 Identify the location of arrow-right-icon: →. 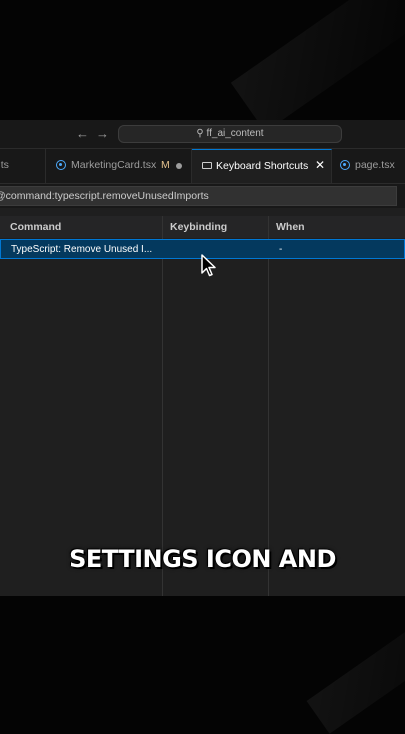
(102, 134).